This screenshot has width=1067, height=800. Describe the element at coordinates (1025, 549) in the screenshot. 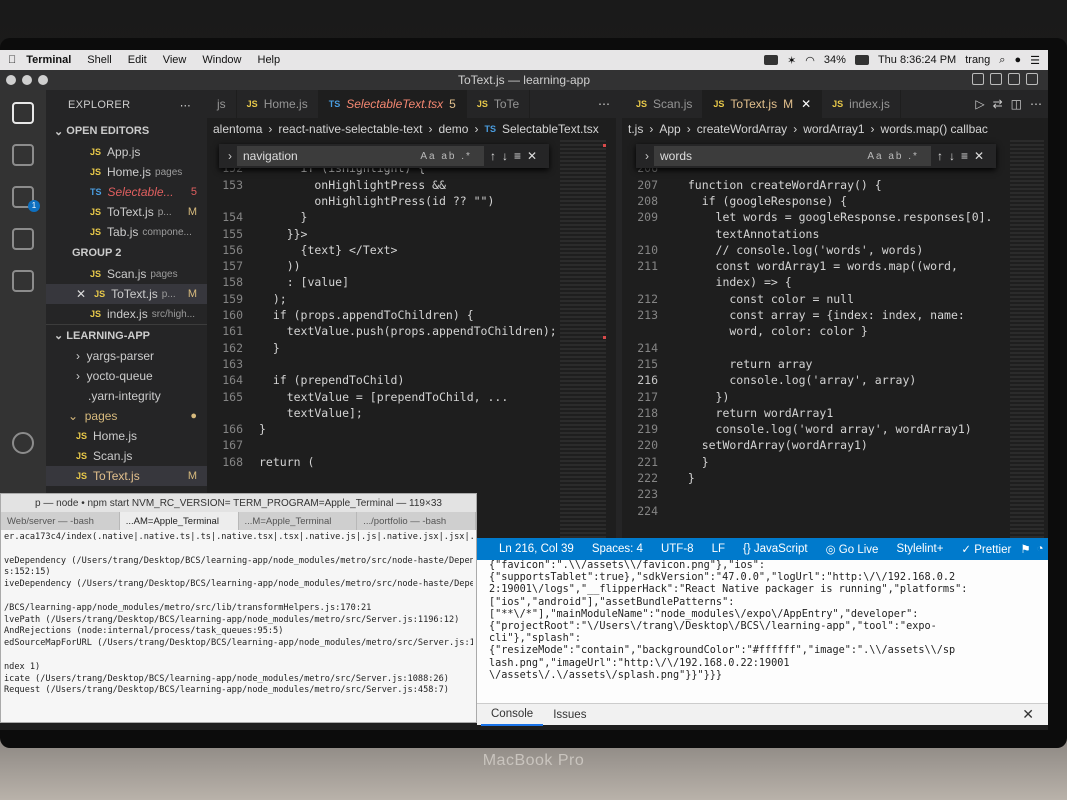

I see `feedback-icon: ⚑` at that location.